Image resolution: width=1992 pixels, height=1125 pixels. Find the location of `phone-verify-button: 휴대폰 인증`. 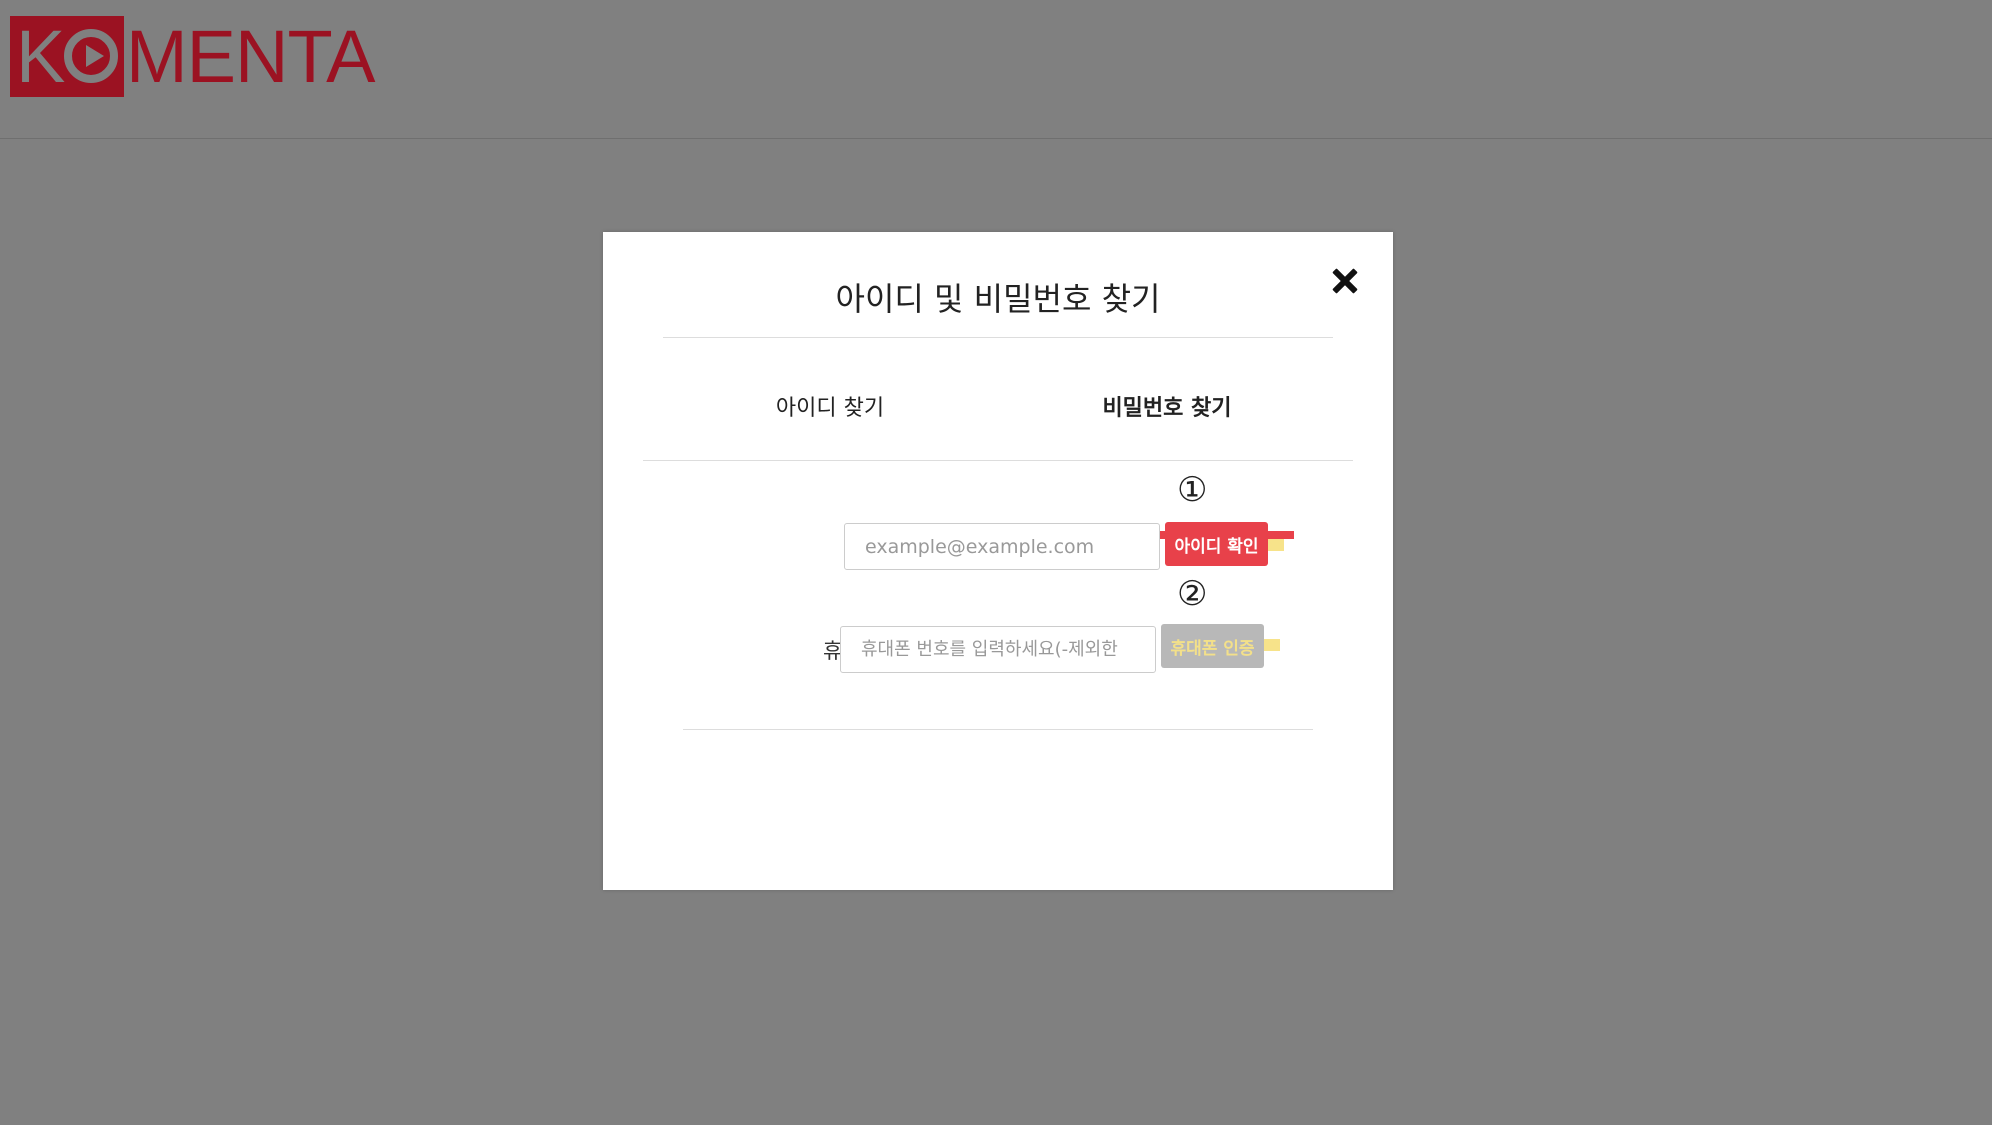

phone-verify-button: 휴대폰 인증 is located at coordinates (1212, 646).